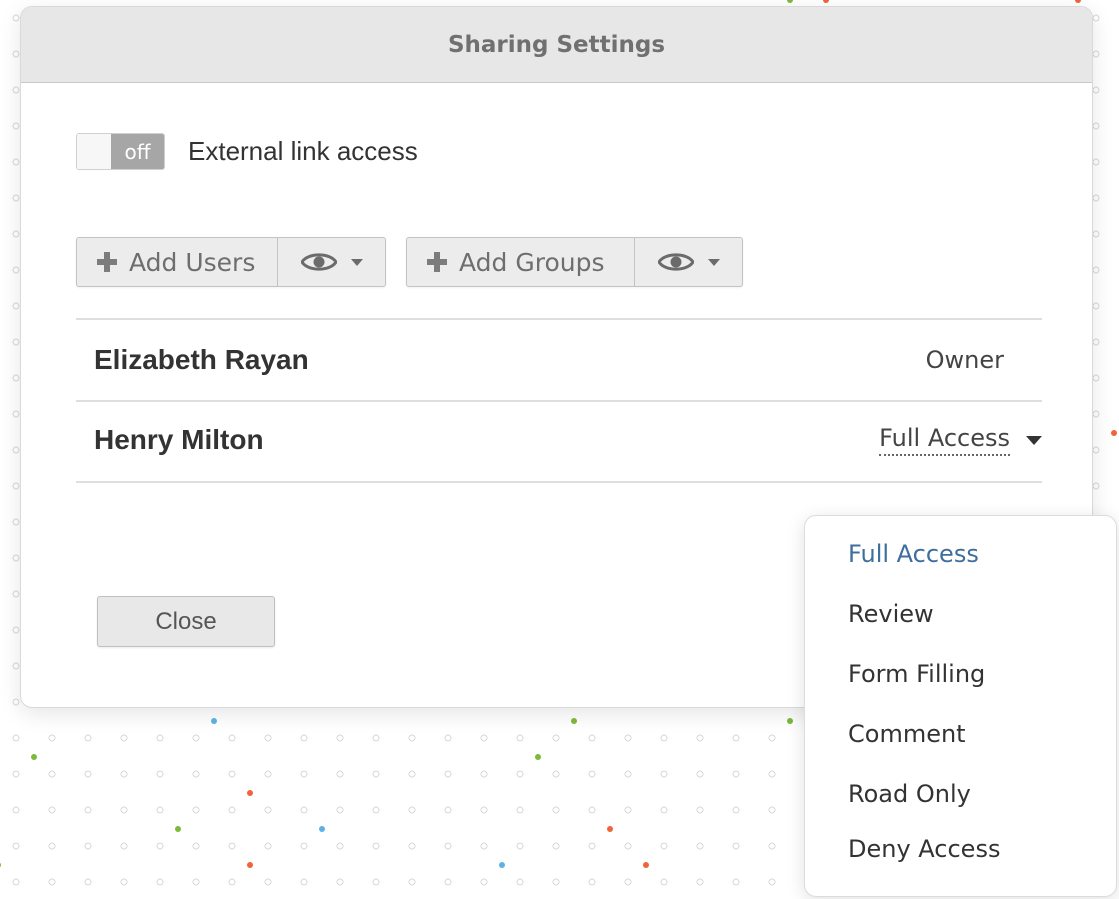 The image size is (1119, 899). What do you see at coordinates (1034, 440) in the screenshot?
I see `caret-down-icon` at bounding box center [1034, 440].